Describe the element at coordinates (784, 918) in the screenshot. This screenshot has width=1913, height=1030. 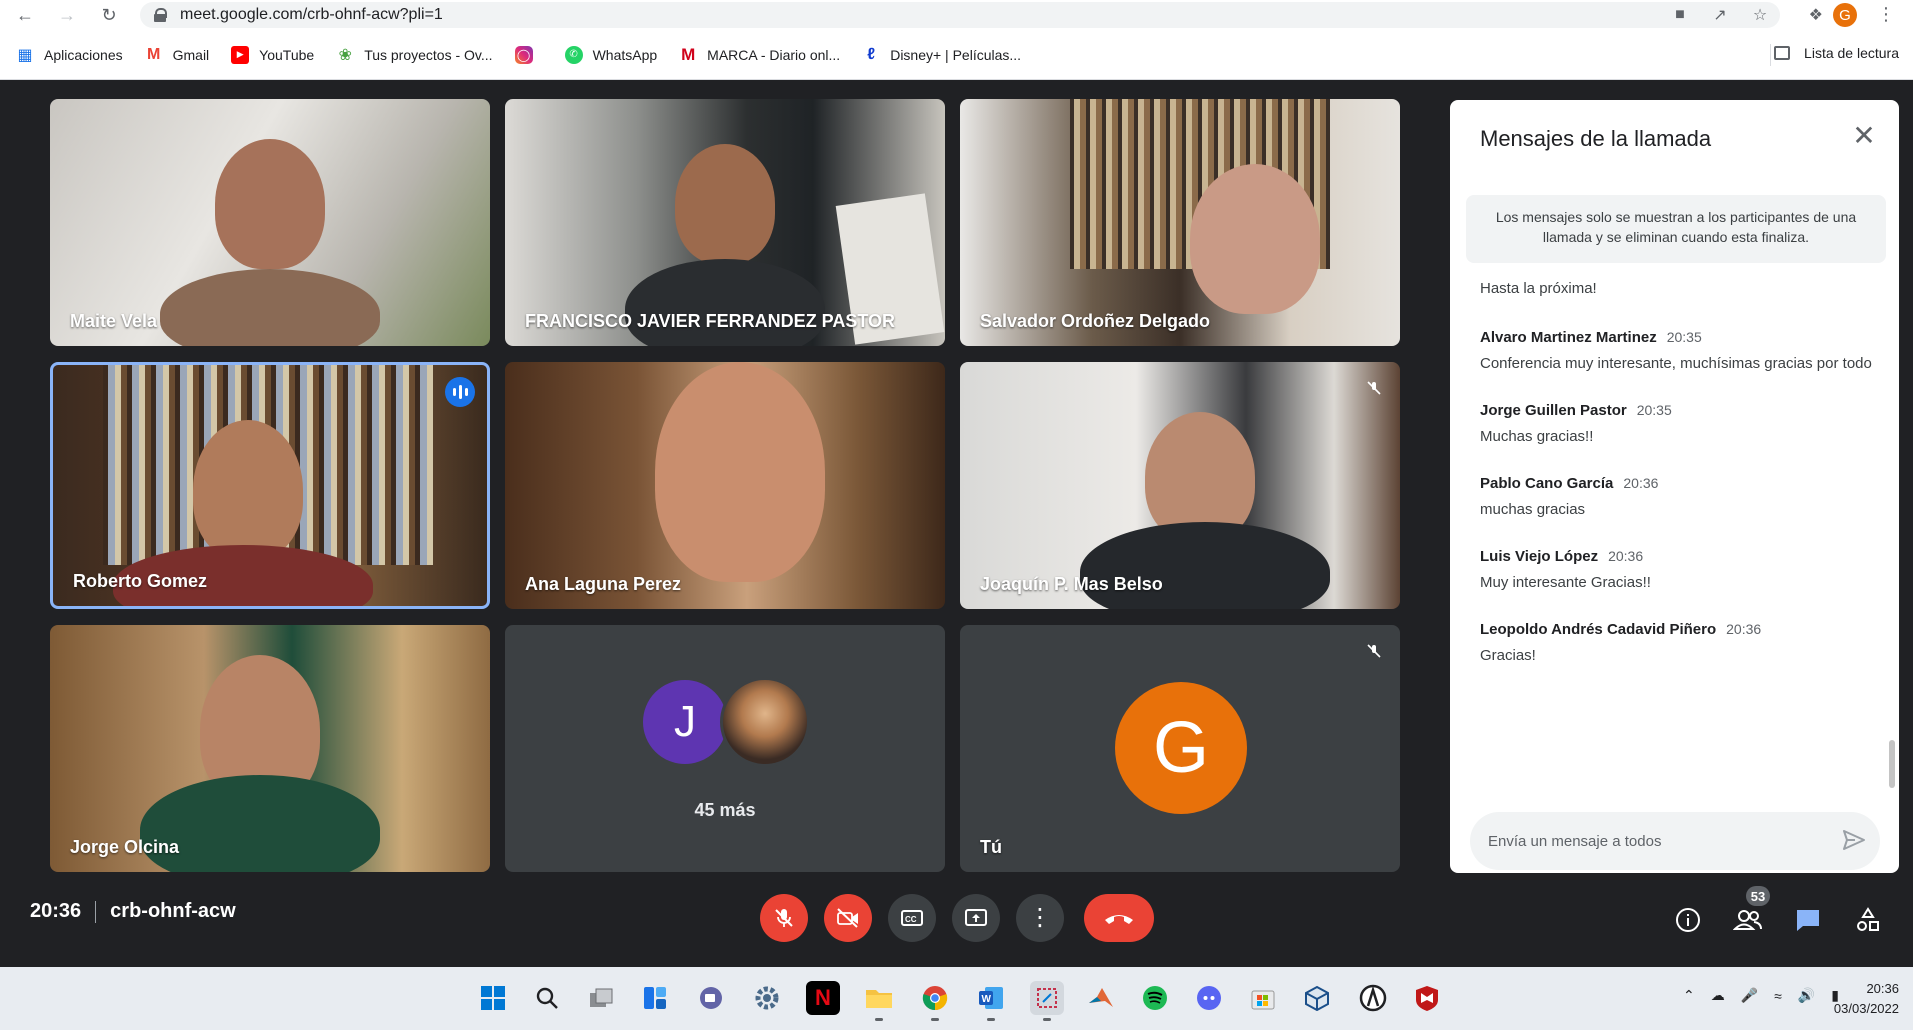
I see `mic-toggle-button` at that location.